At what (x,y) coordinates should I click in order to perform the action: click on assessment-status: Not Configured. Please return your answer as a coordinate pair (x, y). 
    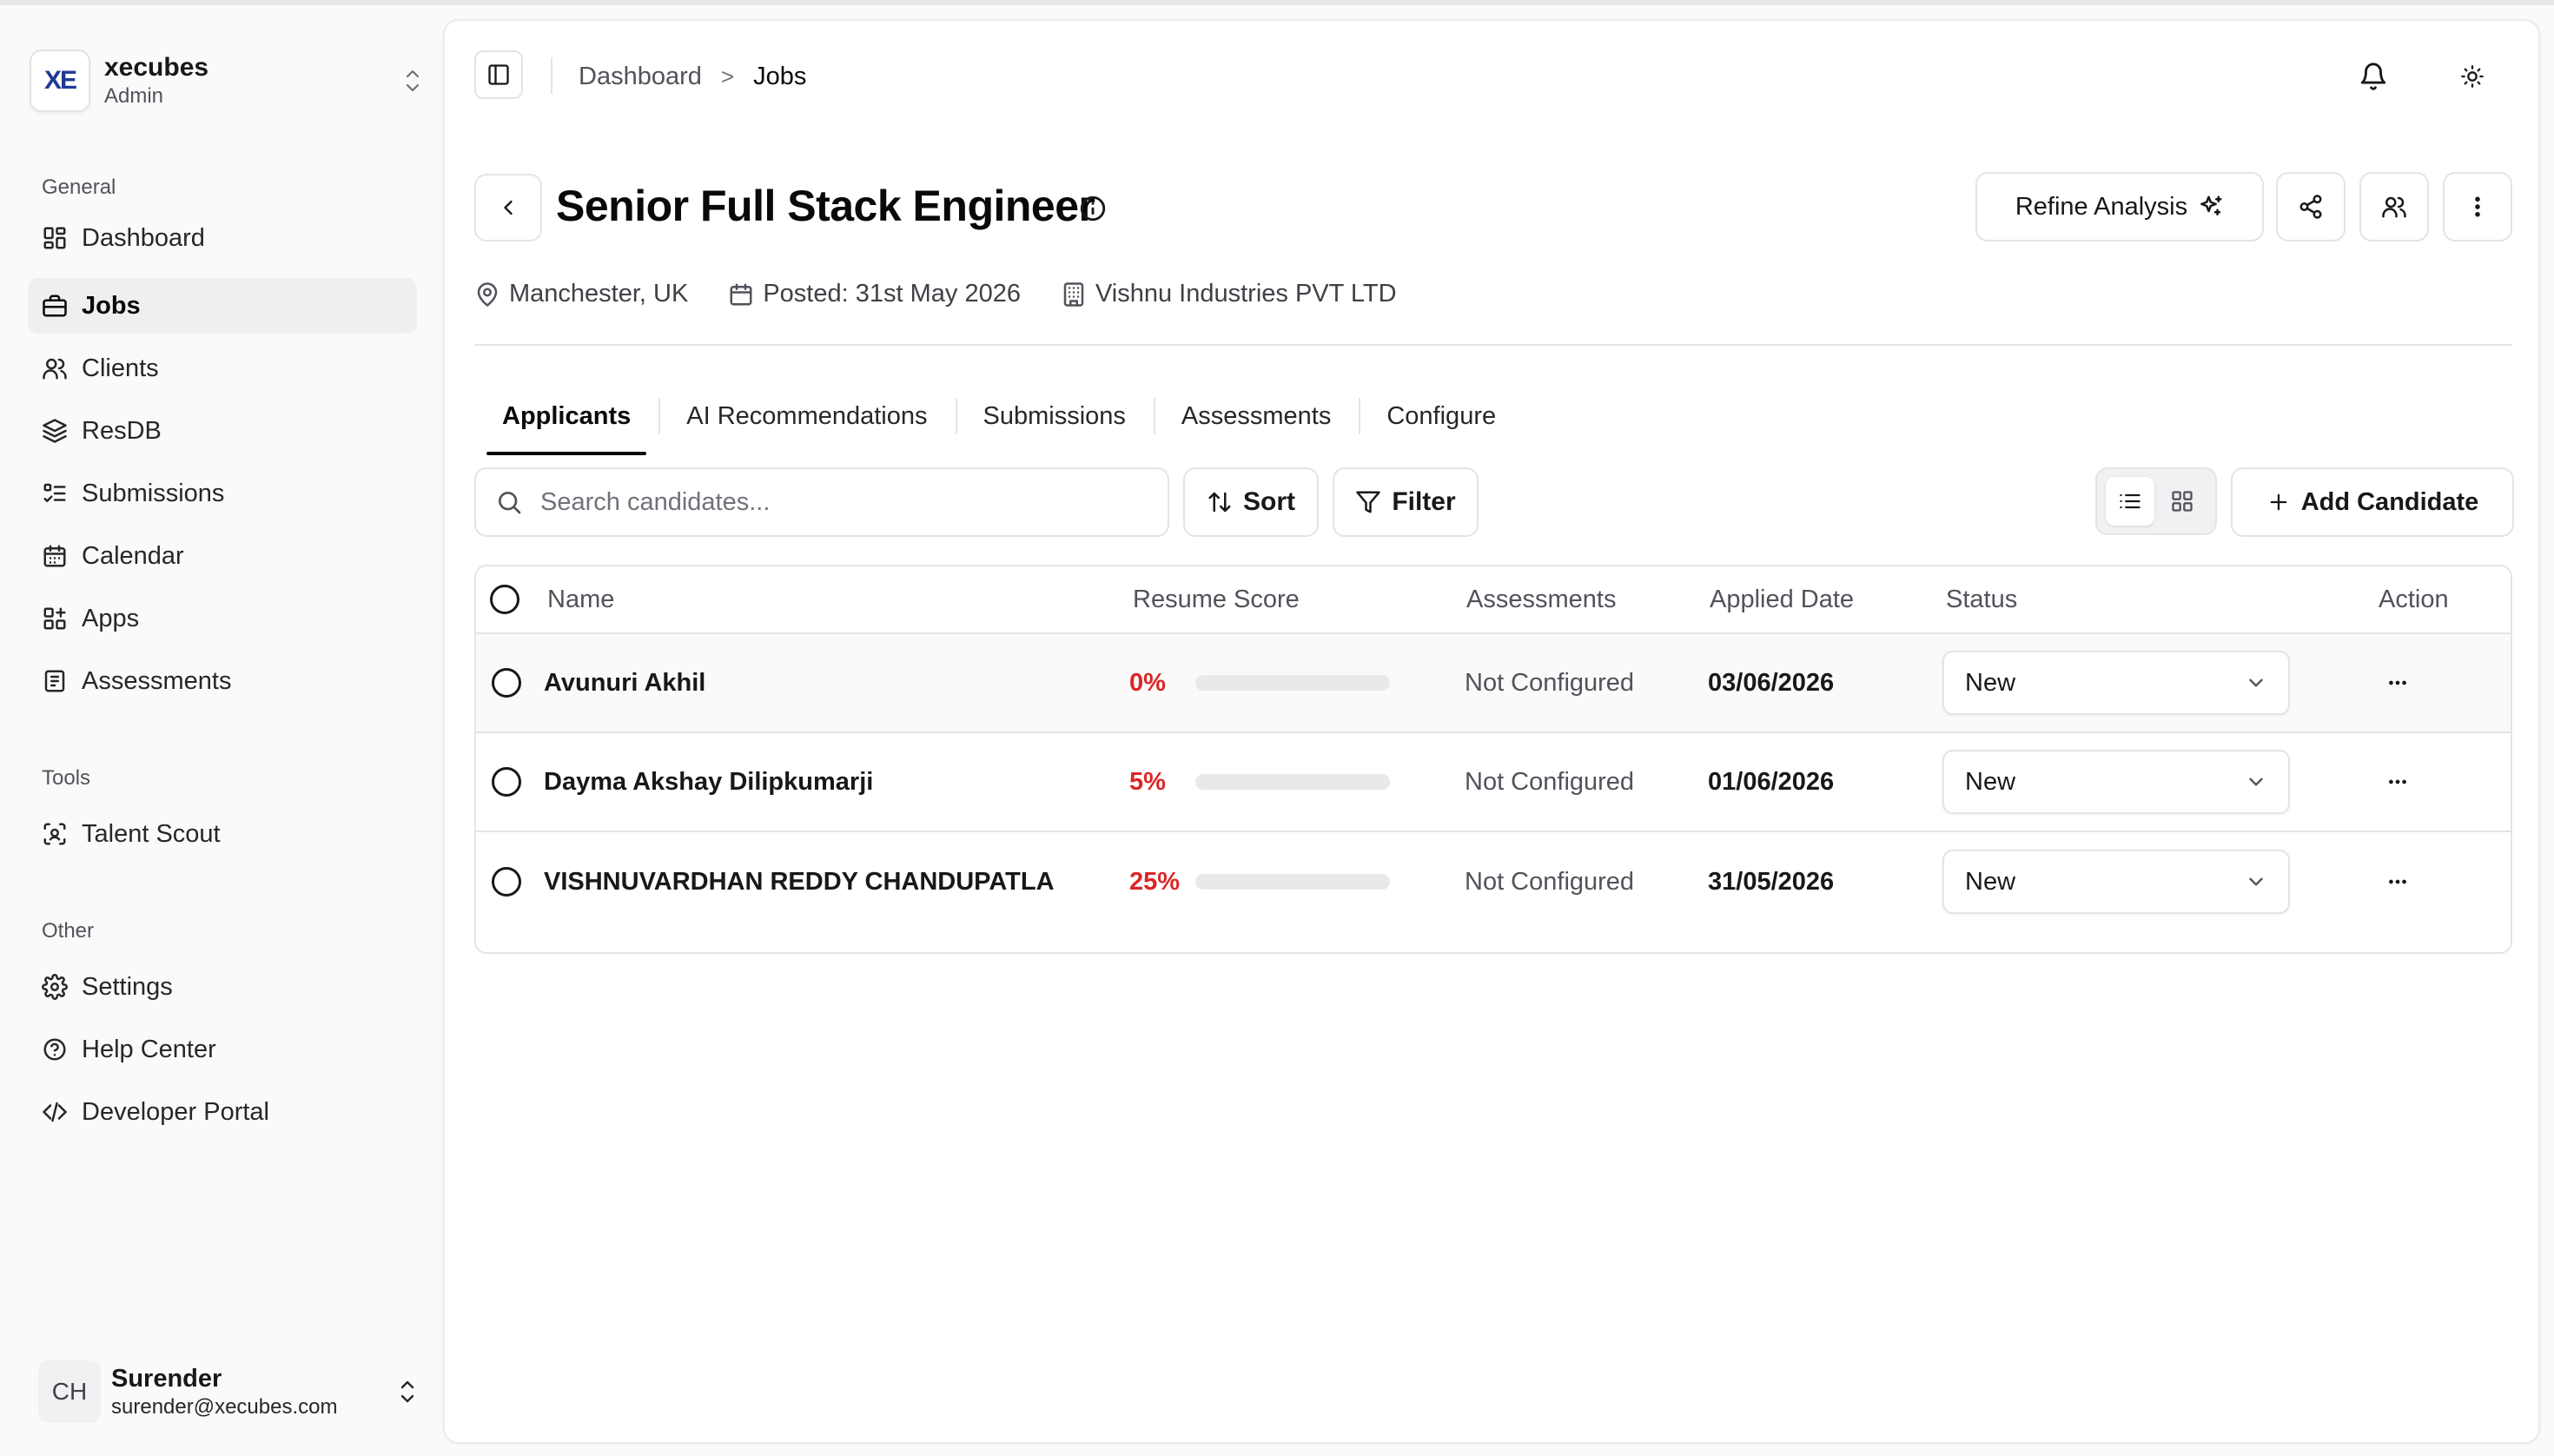
    Looking at the image, I should click on (1550, 881).